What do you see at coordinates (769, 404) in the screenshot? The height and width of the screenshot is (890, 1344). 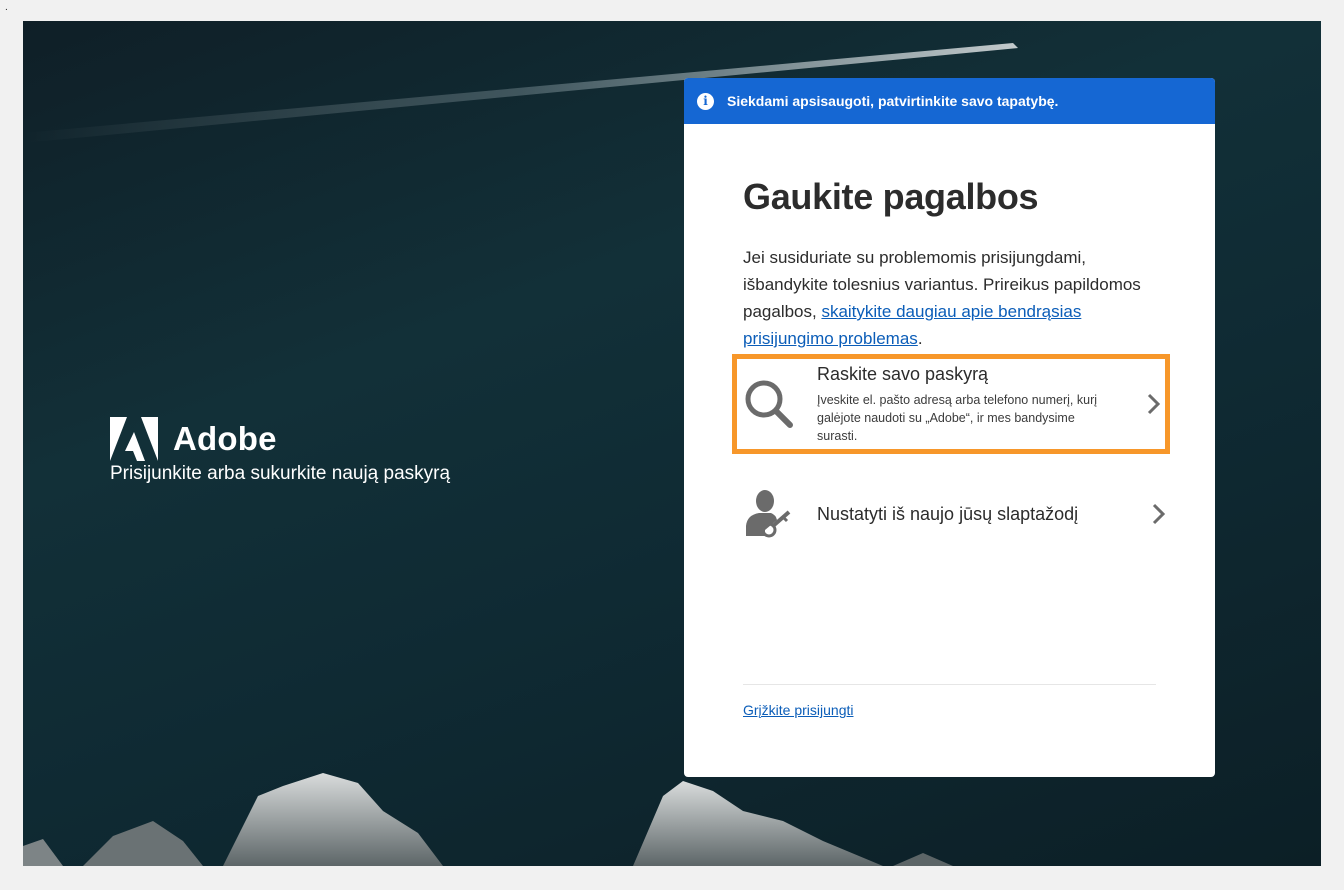 I see `search-icon` at bounding box center [769, 404].